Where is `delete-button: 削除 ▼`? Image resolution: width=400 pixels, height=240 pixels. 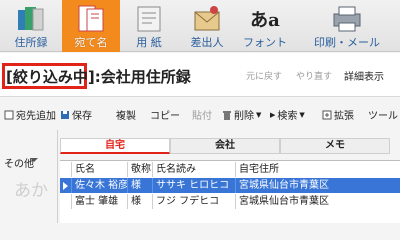
delete-button: 削除 ▼ is located at coordinates (241, 114).